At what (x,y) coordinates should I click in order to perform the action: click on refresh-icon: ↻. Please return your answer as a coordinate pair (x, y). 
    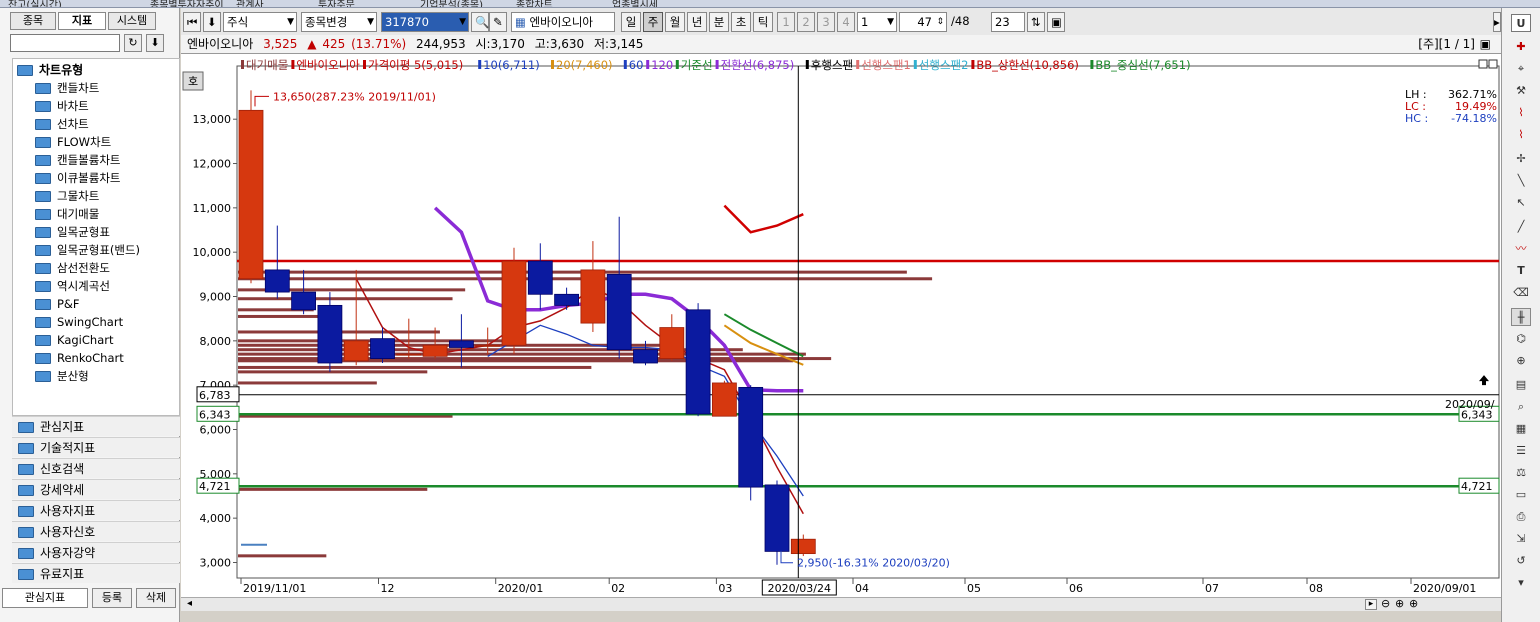
    Looking at the image, I should click on (133, 43).